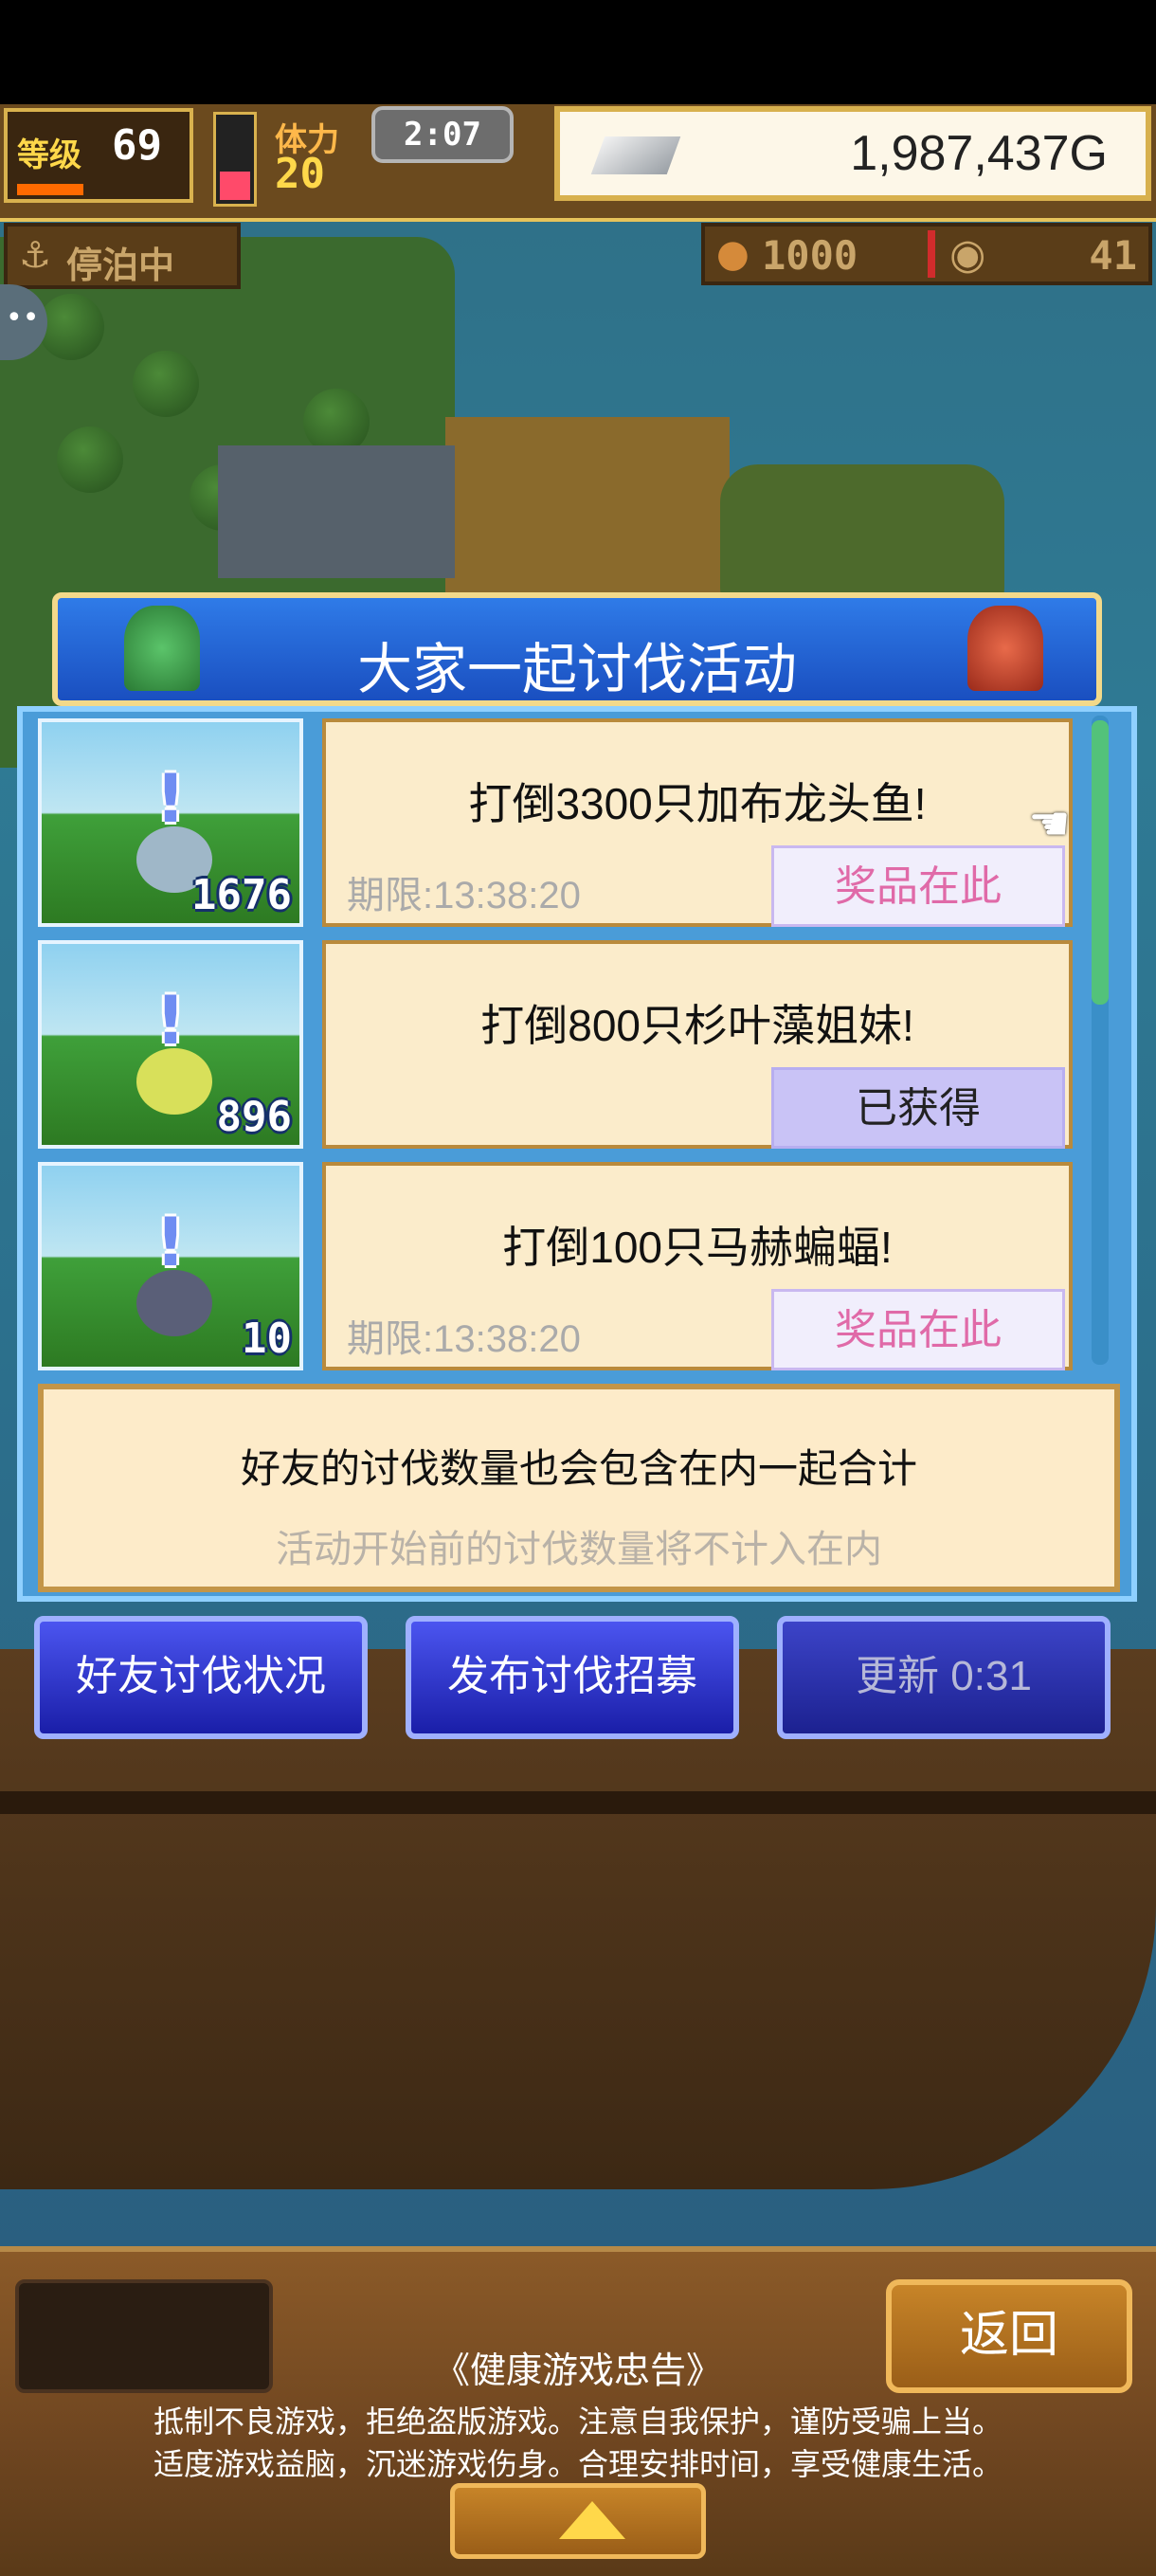  I want to click on note-sub-text: 活动开始前的讨伐数量将不计入在内, so click(579, 1549).